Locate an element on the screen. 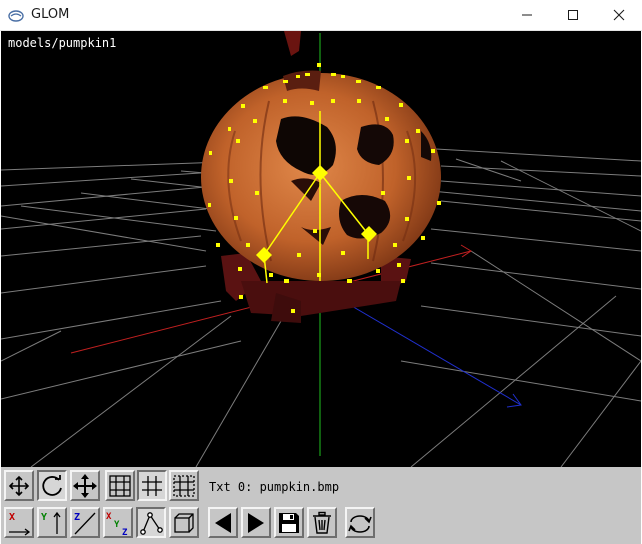  move-arrows-icon is located at coordinates (19, 485).